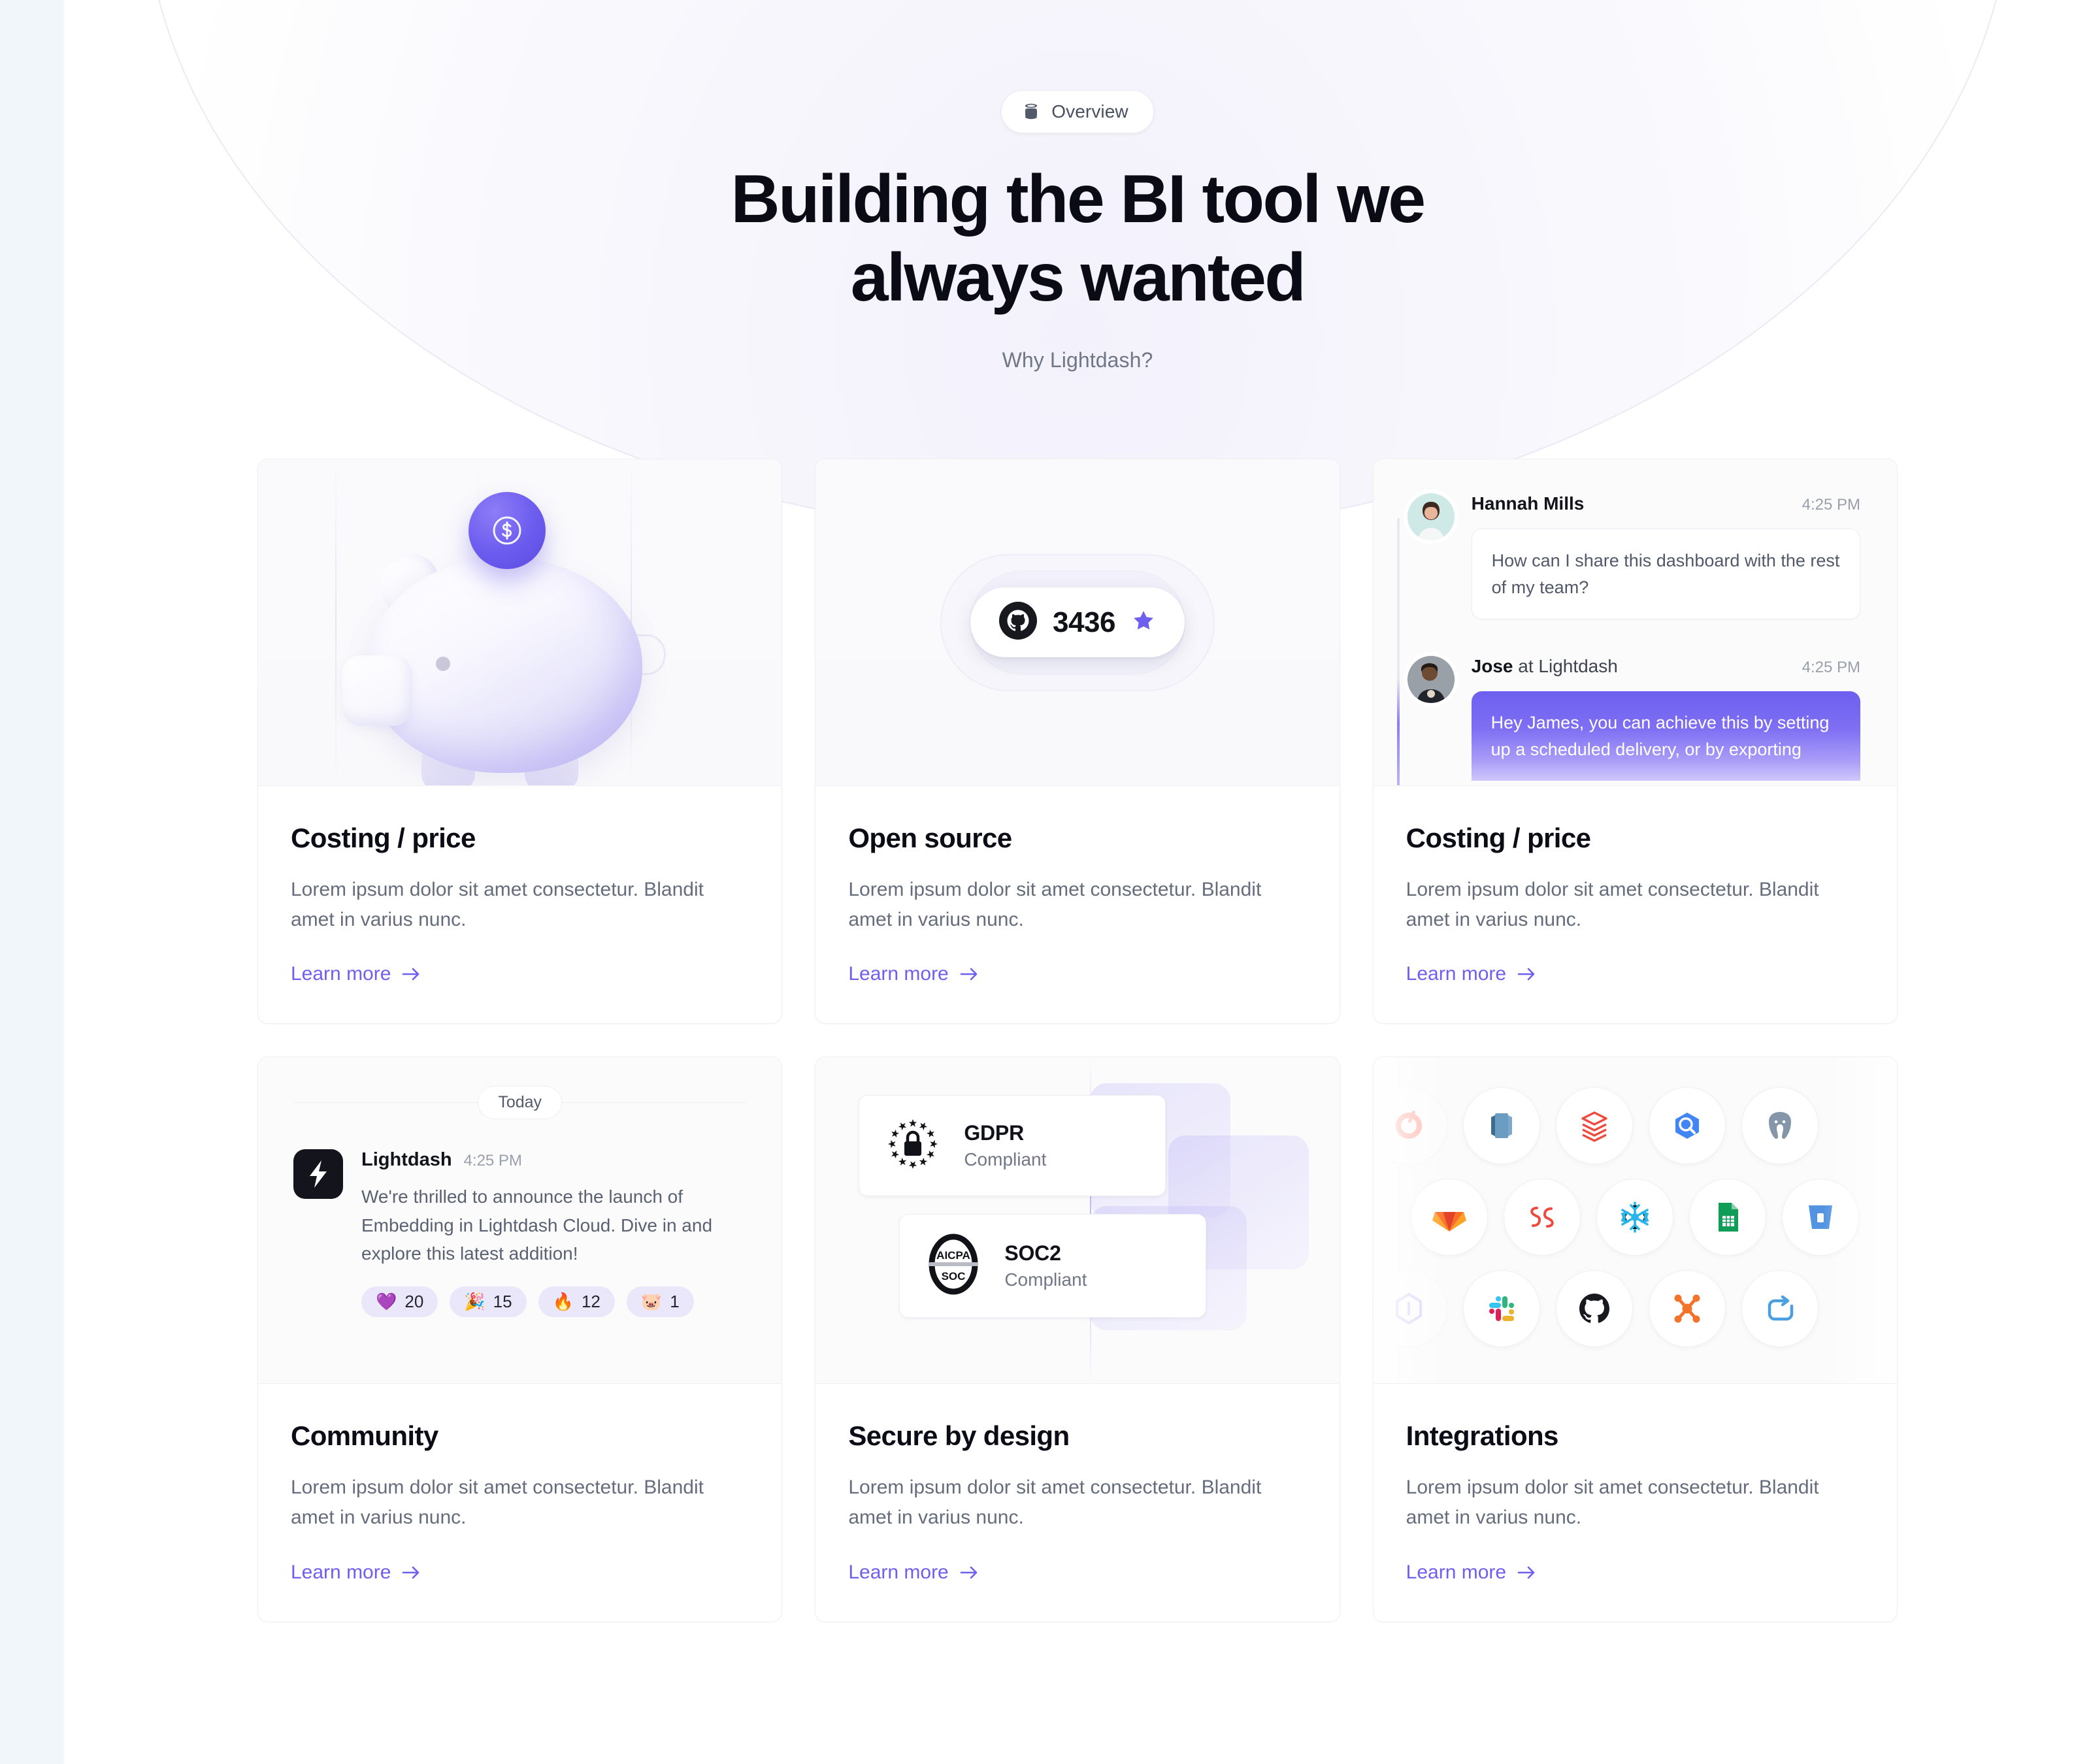 This screenshot has height=1764, width=2091. I want to click on card-media-github-stars: 3436, so click(1077, 623).